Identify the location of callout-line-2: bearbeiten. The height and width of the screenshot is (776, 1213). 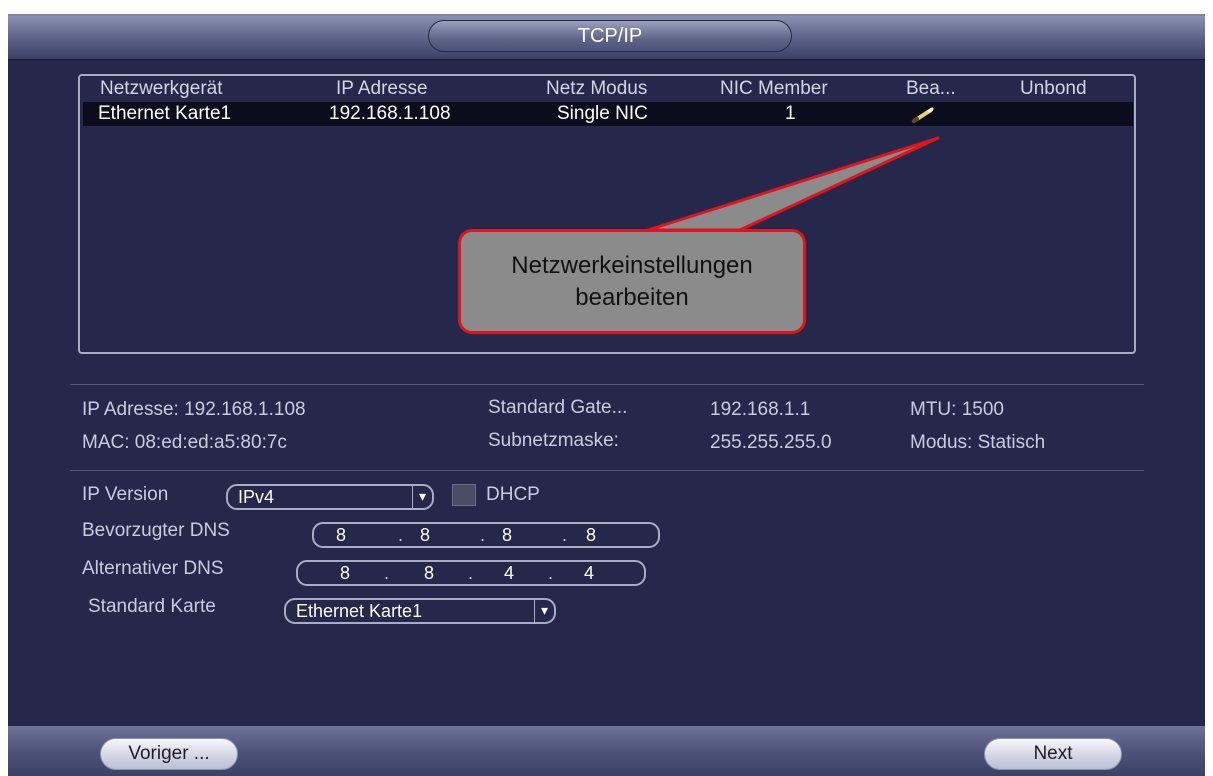
(632, 297).